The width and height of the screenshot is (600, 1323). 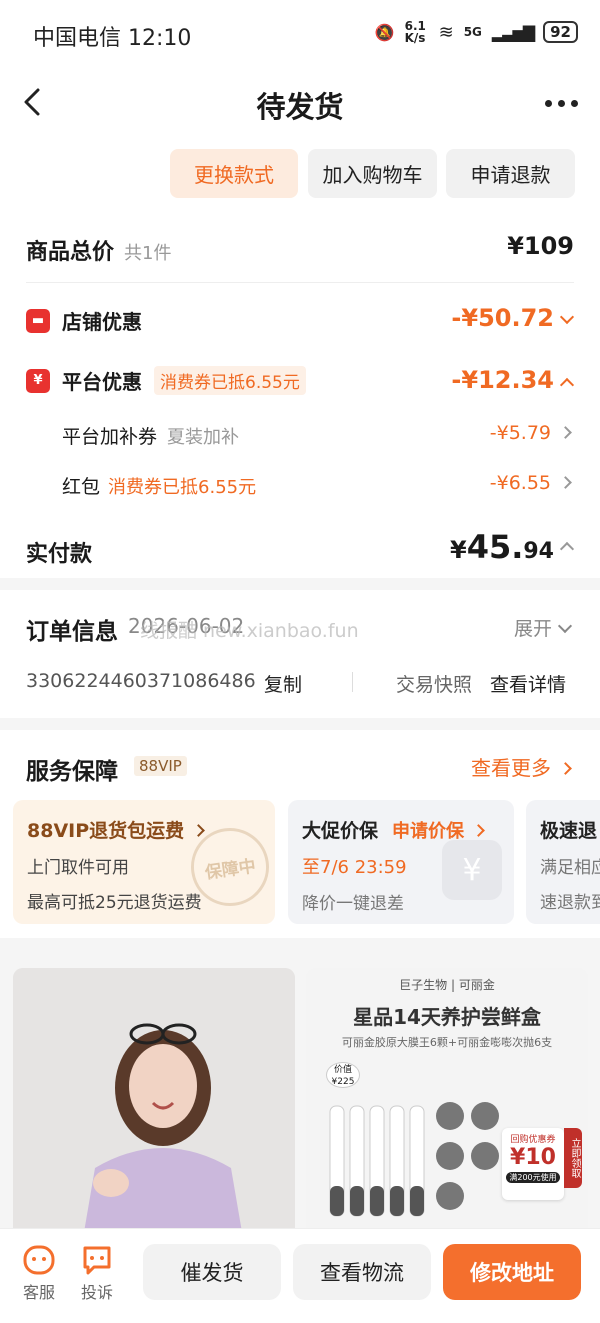 I want to click on complain-button: 投诉, so click(x=97, y=1273).